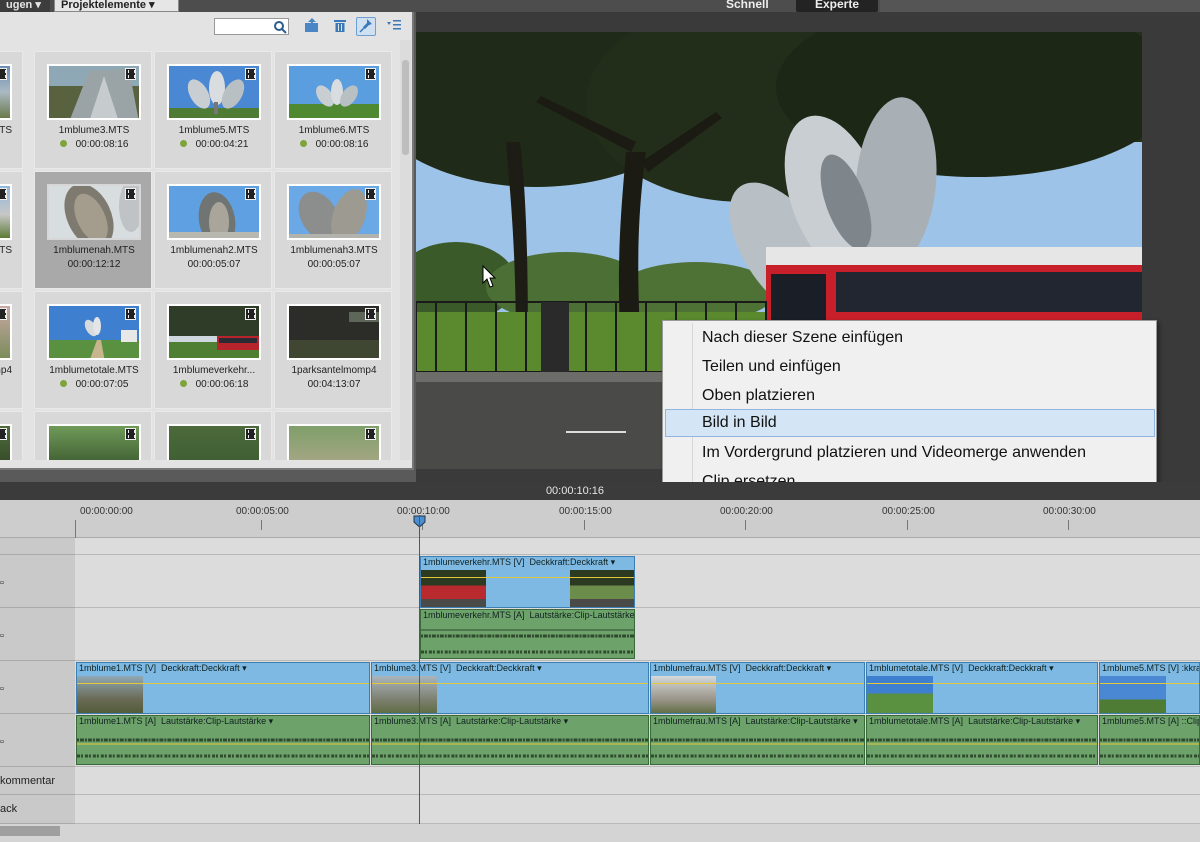 The height and width of the screenshot is (842, 1200). What do you see at coordinates (334, 250) in the screenshot?
I see `clip-name: 1mblumenah3.MTS` at bounding box center [334, 250].